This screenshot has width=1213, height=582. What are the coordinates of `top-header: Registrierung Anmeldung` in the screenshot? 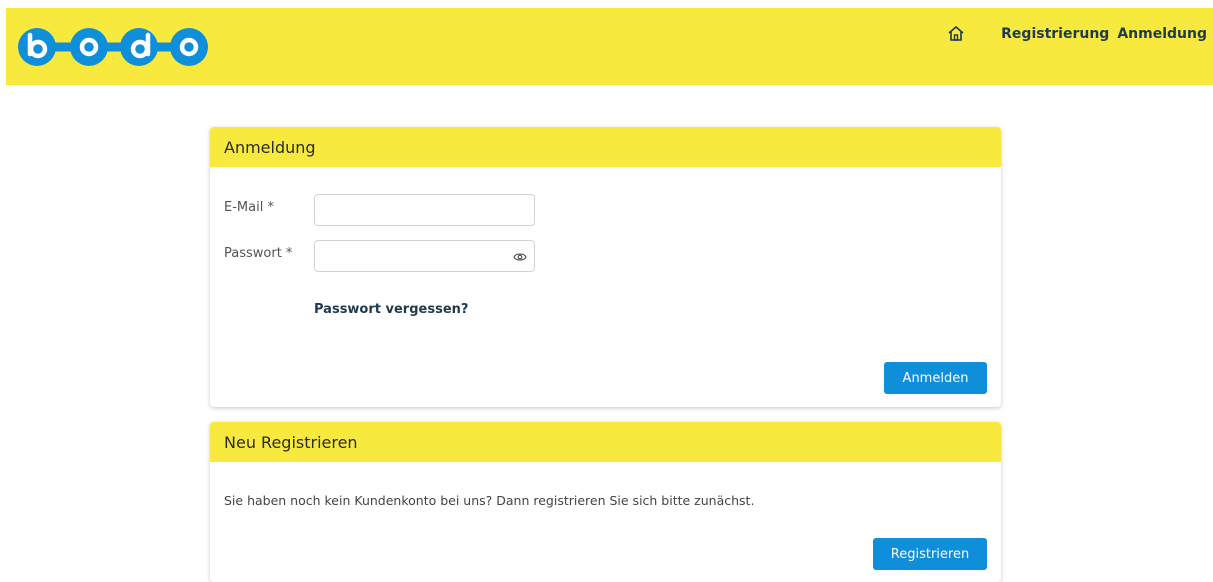 It's located at (609, 46).